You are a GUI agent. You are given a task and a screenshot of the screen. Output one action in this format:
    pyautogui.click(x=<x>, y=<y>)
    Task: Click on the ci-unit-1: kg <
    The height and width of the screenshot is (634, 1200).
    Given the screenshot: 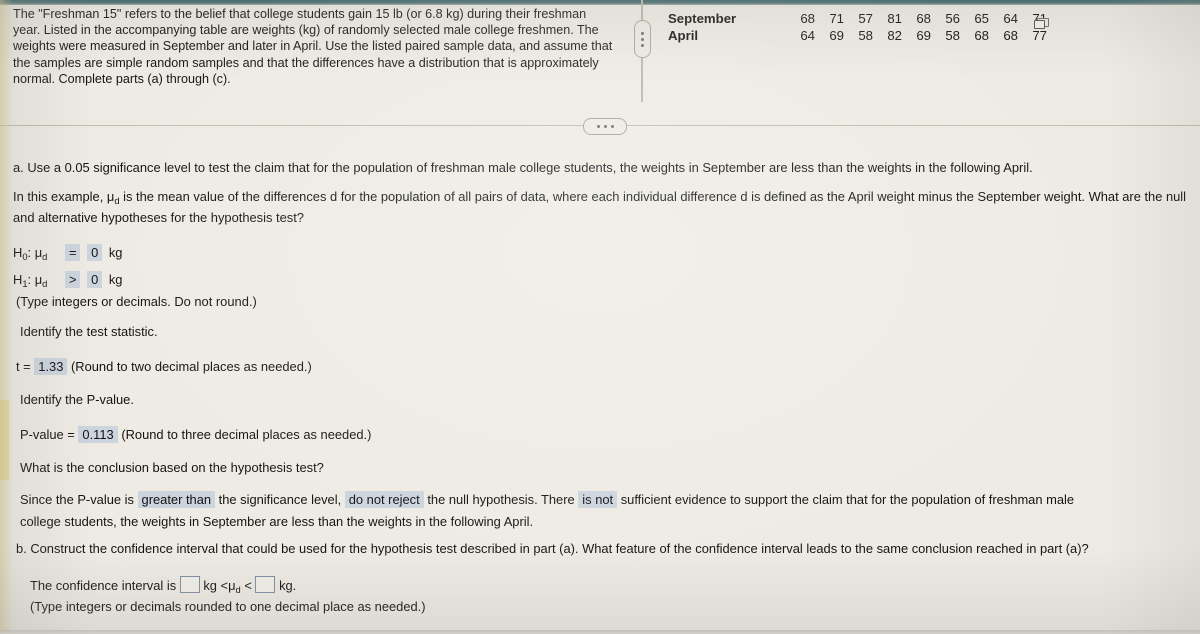 What is the action you would take?
    pyautogui.click(x=216, y=585)
    